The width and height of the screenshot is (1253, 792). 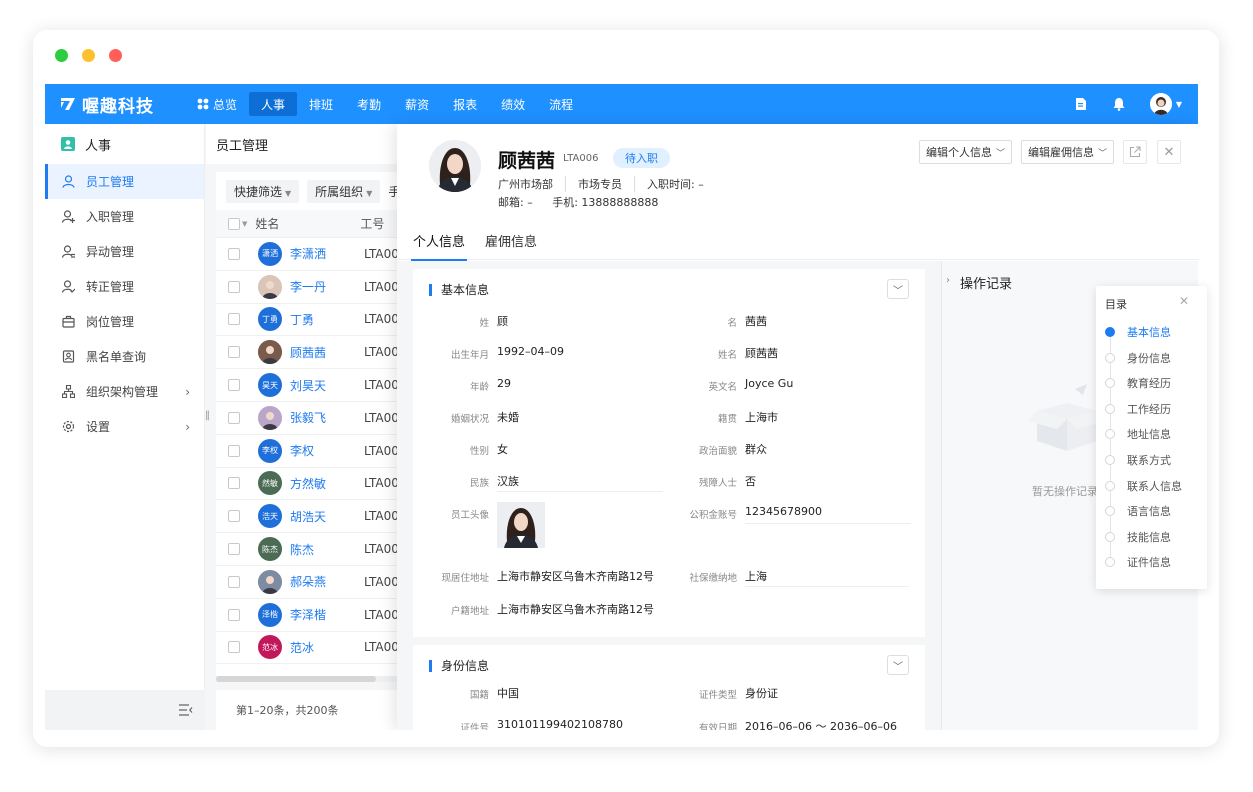 What do you see at coordinates (327, 286) in the screenshot?
I see `employee-name-link: 李一丹` at bounding box center [327, 286].